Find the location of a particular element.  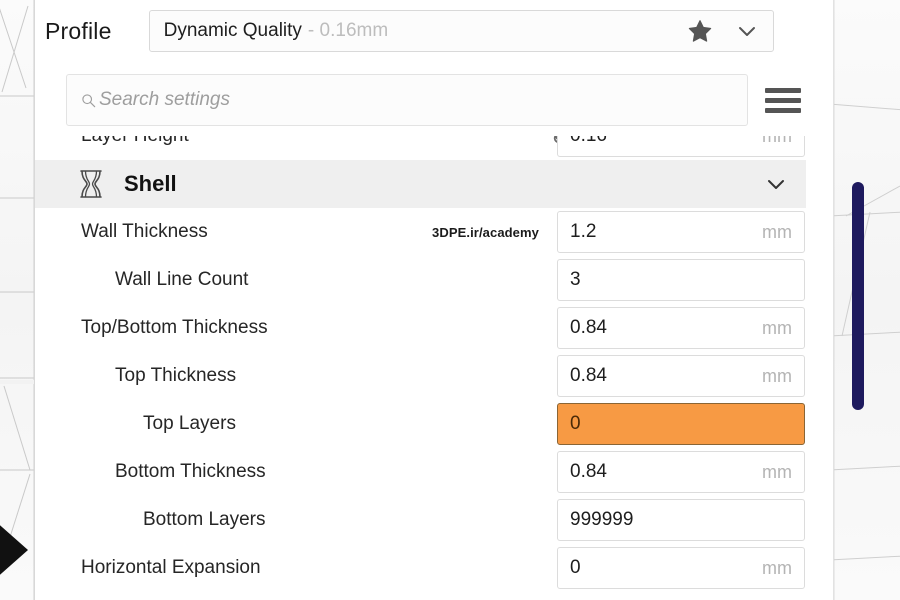

setting-label: Top Layers is located at coordinates (189, 423).